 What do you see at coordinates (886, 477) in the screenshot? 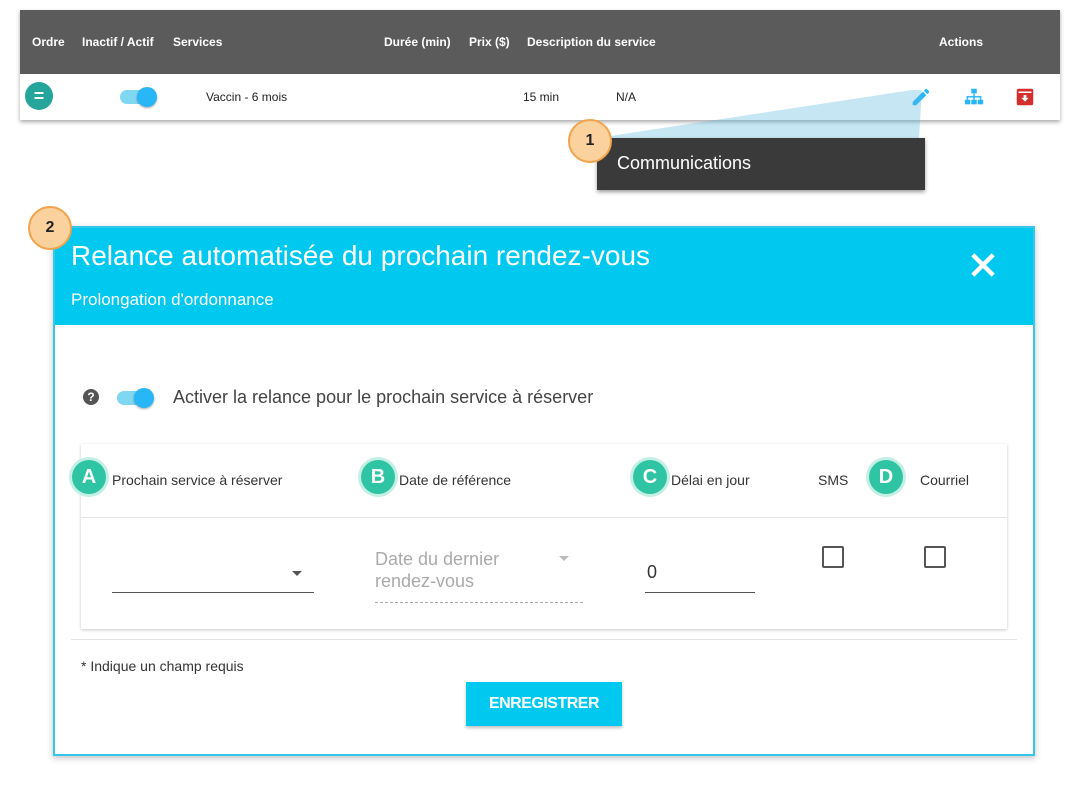
I see `marker-d: D` at bounding box center [886, 477].